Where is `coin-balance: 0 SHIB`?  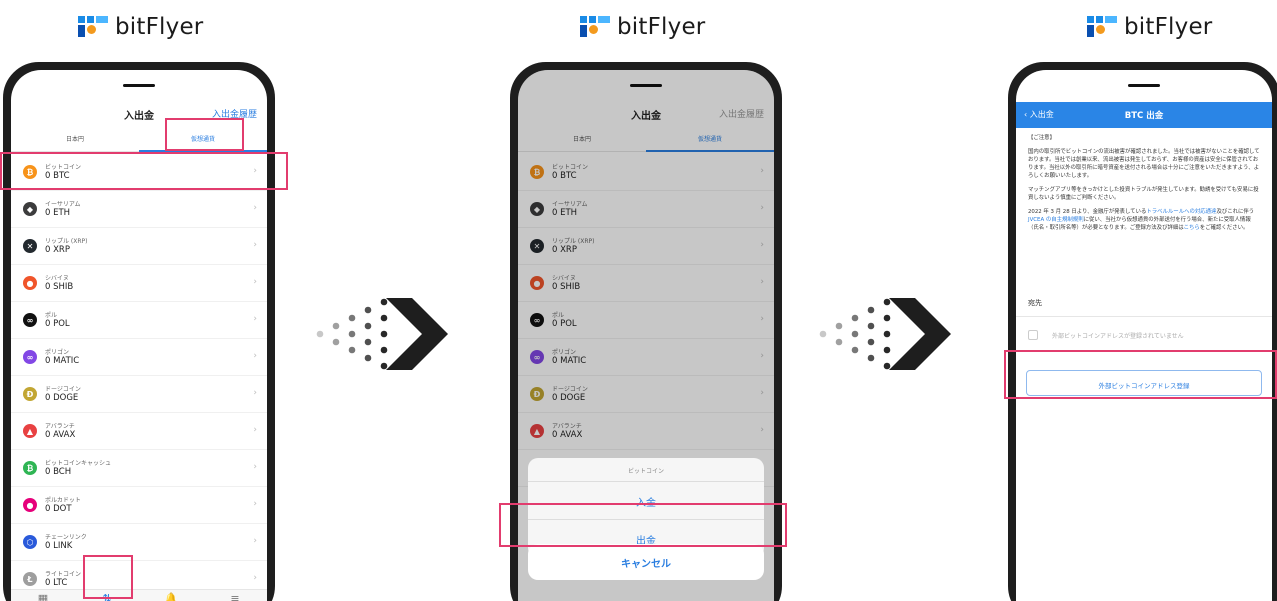 coin-balance: 0 SHIB is located at coordinates (59, 287).